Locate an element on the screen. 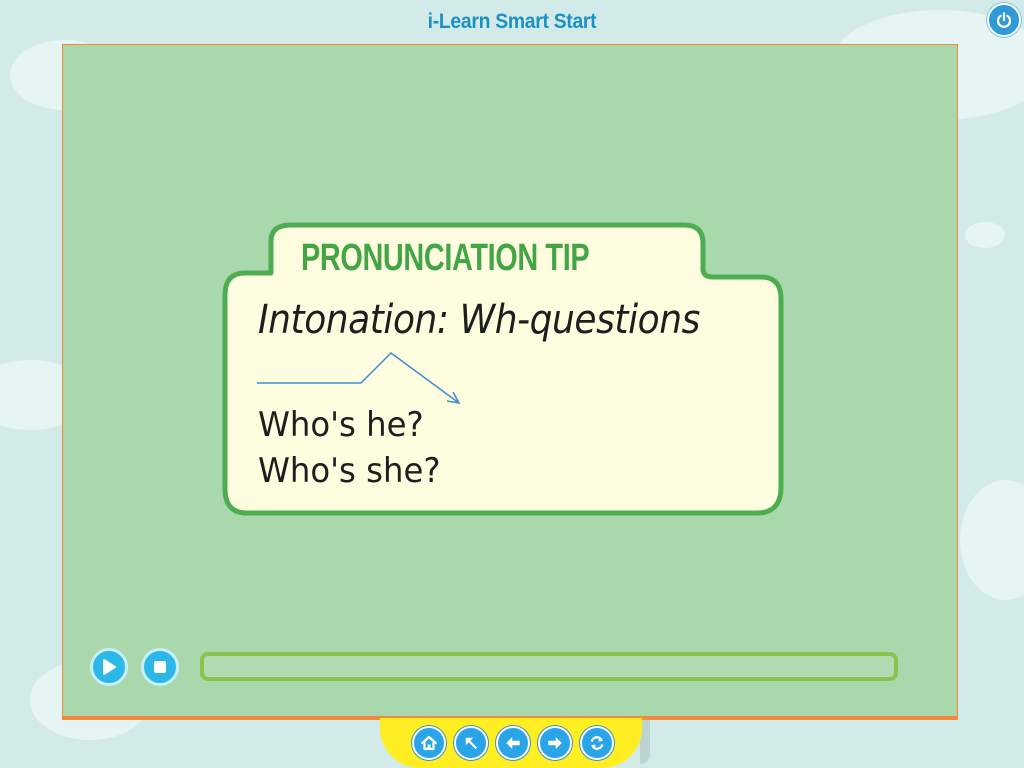 The height and width of the screenshot is (768, 1024). forward-button is located at coordinates (555, 743).